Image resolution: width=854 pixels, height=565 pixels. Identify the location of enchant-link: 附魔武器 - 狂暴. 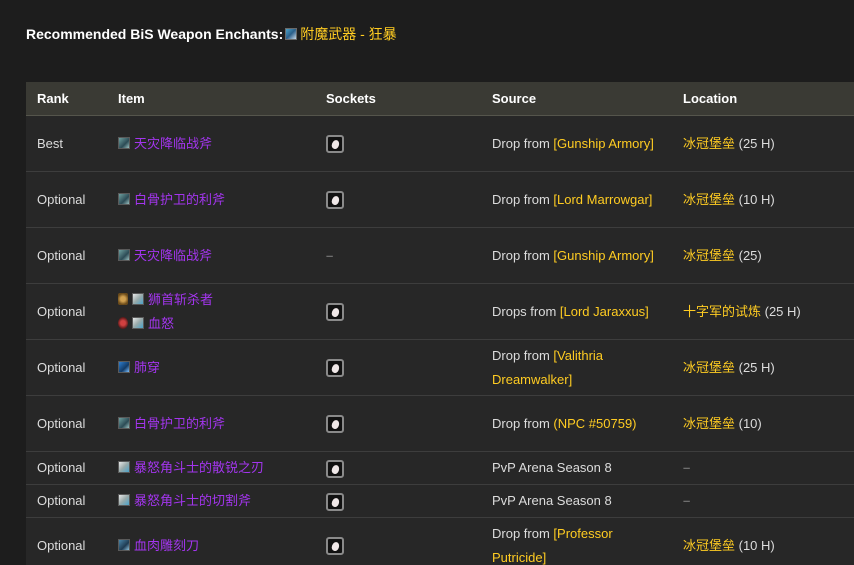
(348, 34).